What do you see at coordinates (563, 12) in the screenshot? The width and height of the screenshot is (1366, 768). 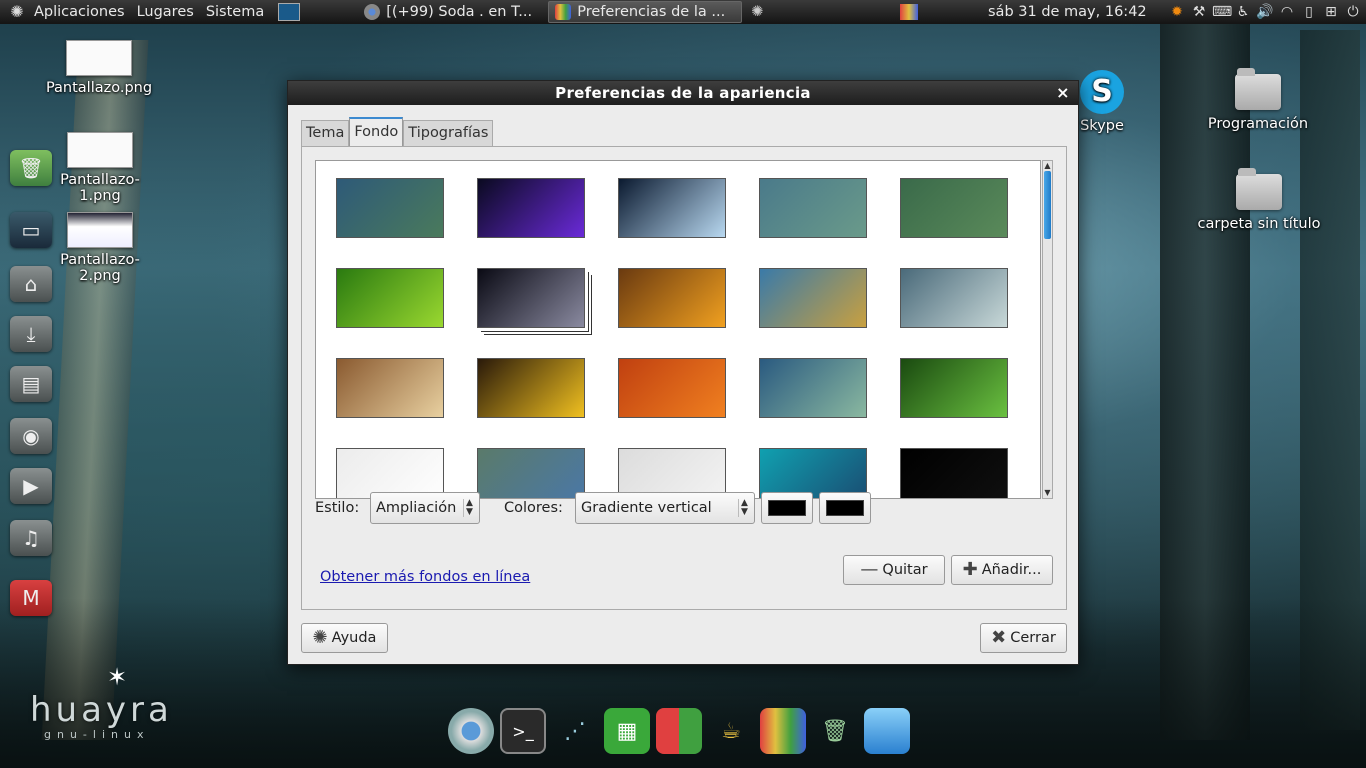 I see `appearance-icon` at bounding box center [563, 12].